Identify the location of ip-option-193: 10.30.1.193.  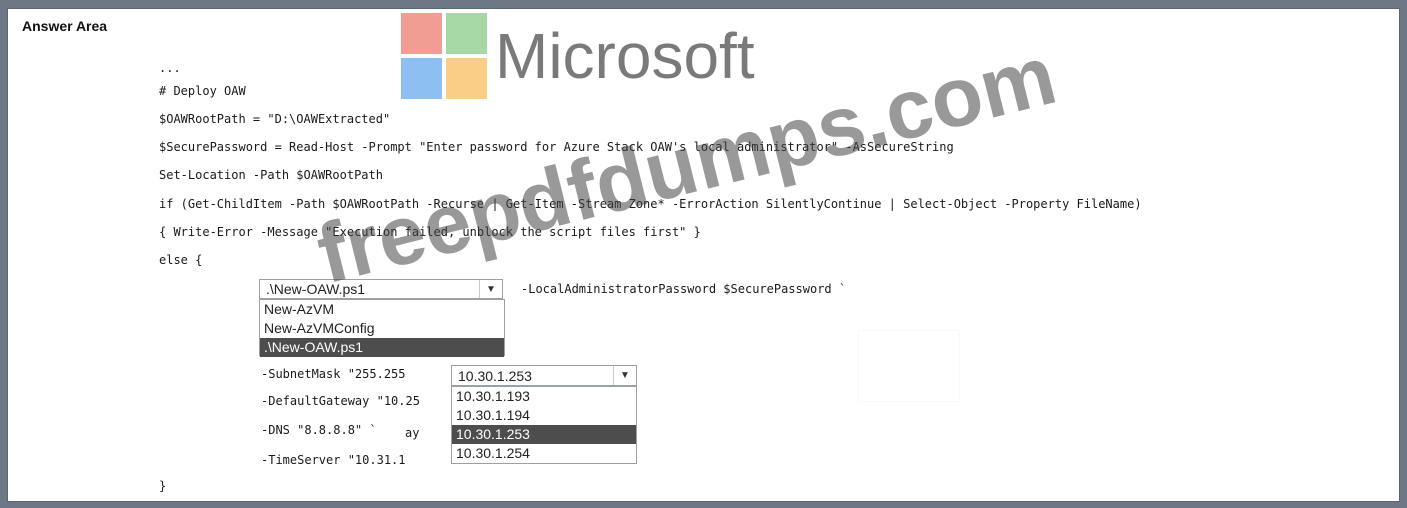
(544, 396).